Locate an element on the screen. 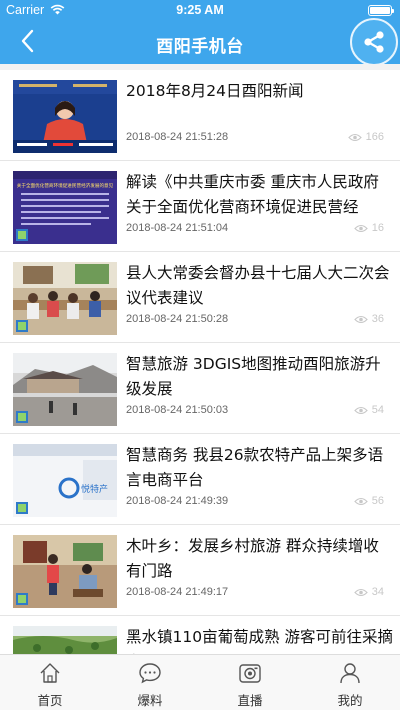  view-count-value: 54 is located at coordinates (377, 410).